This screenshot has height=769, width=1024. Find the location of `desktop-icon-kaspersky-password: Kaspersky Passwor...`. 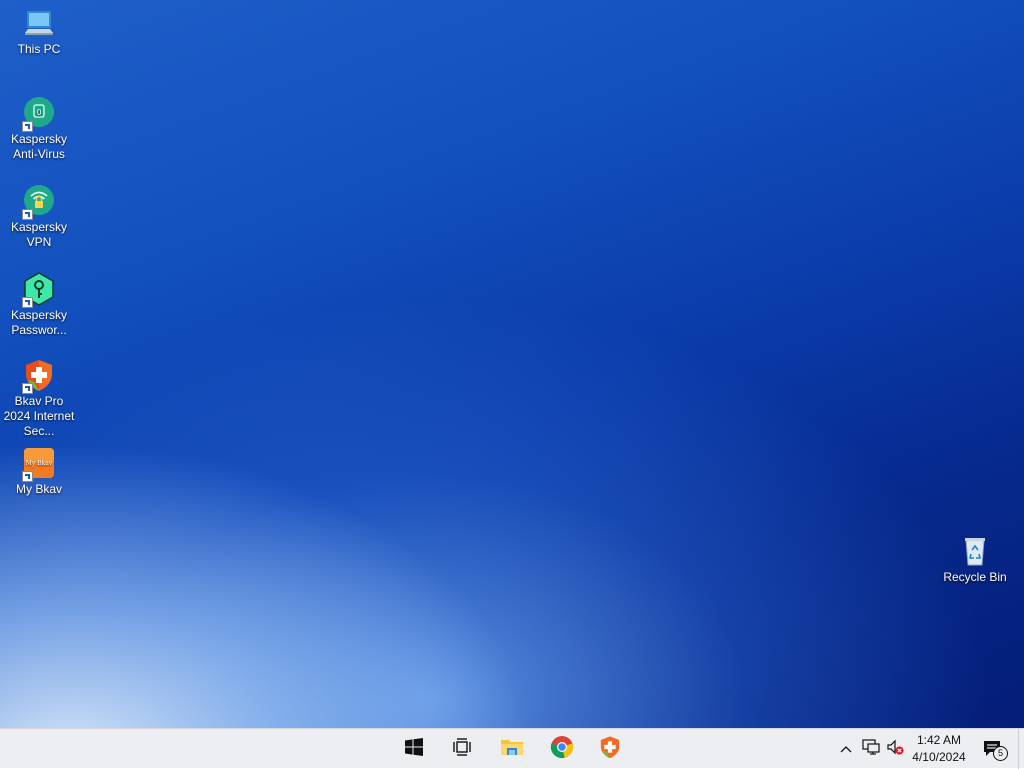

desktop-icon-kaspersky-password: Kaspersky Passwor... is located at coordinates (39, 305).